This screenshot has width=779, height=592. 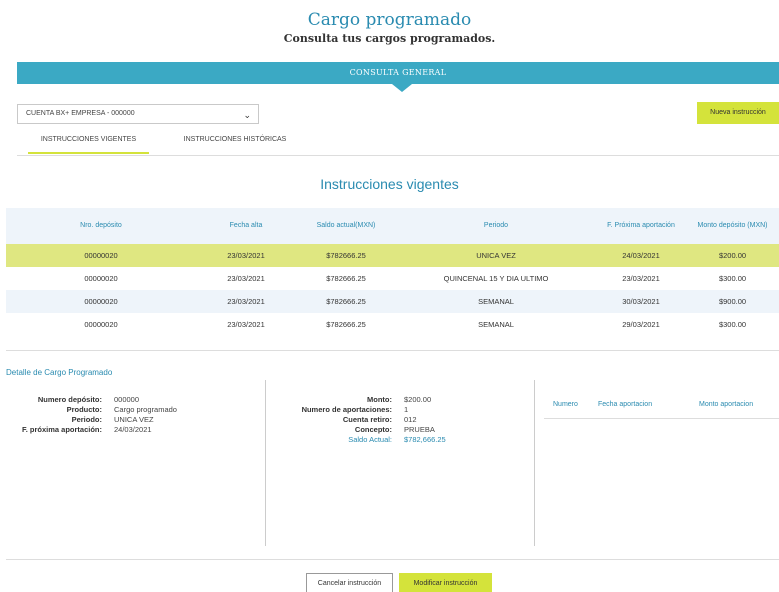 I want to click on cancel-instruction-button: Cancelar instrucción, so click(x=349, y=582).